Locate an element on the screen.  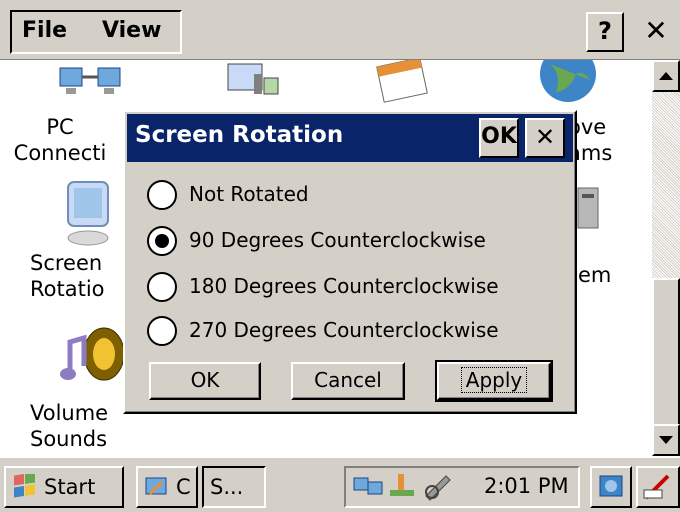
start-button: Start is located at coordinates (64, 487).